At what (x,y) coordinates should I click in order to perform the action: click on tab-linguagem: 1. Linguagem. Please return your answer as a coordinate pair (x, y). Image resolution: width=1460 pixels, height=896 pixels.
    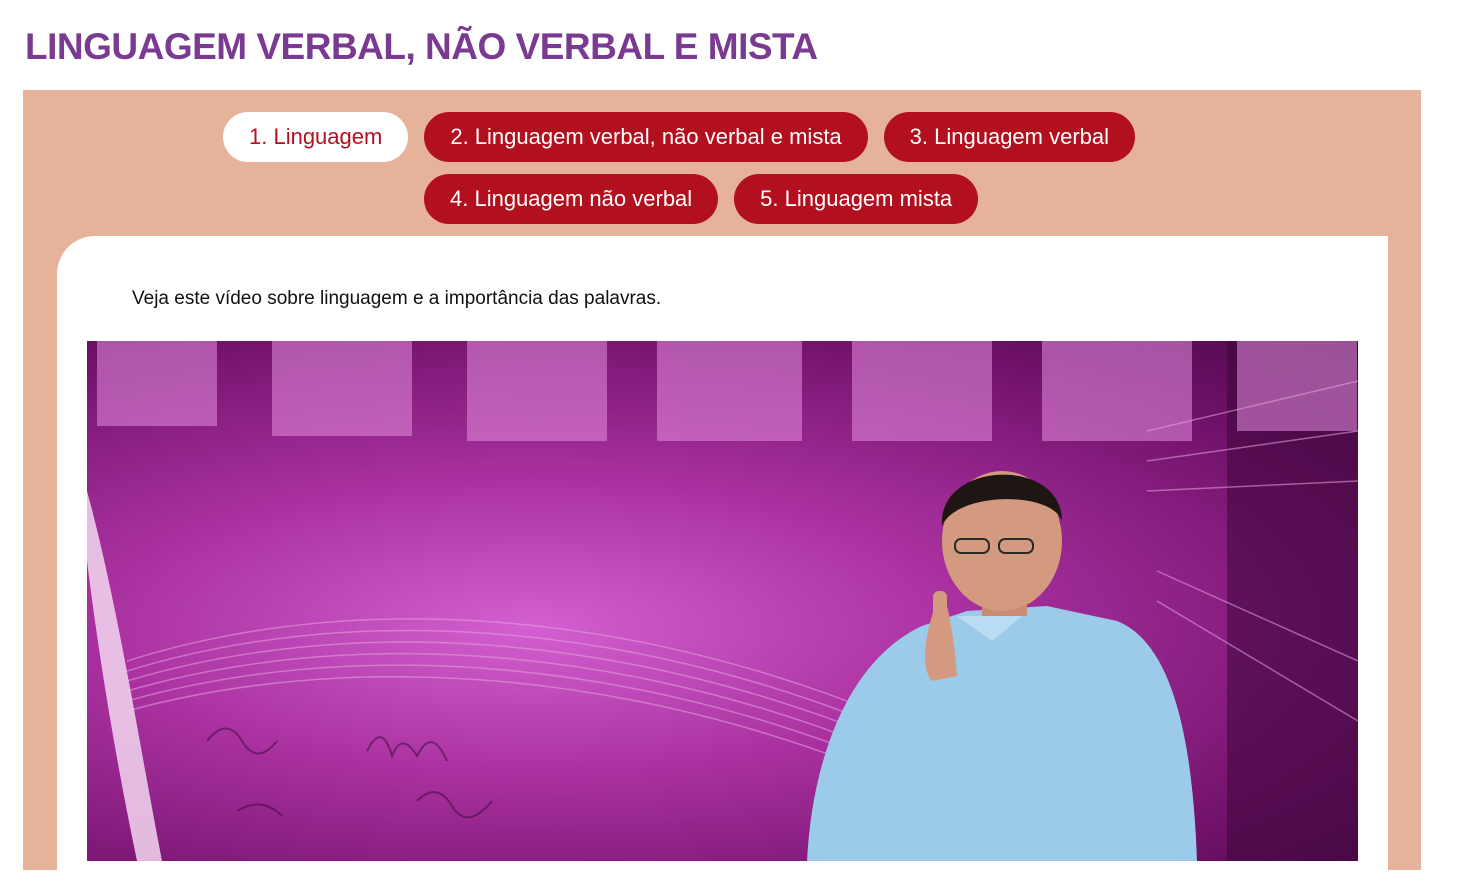
    Looking at the image, I should click on (316, 137).